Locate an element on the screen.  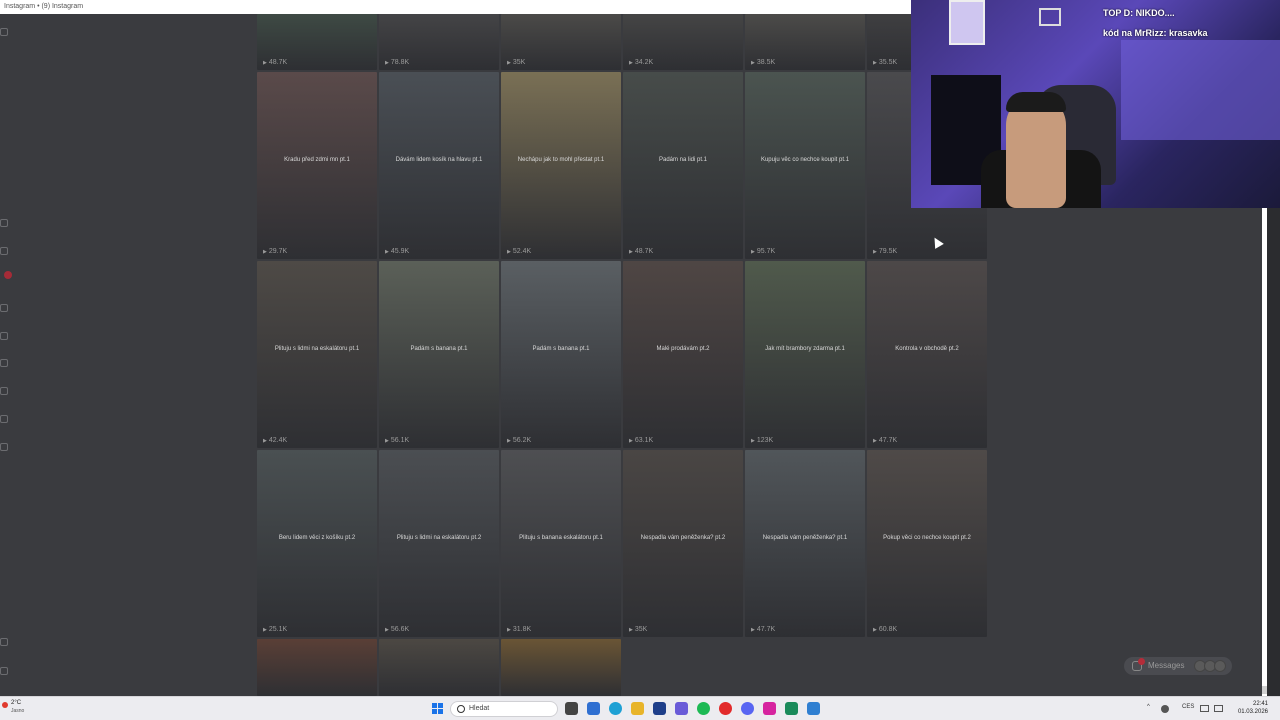
notepad-icon is located at coordinates (813, 708).